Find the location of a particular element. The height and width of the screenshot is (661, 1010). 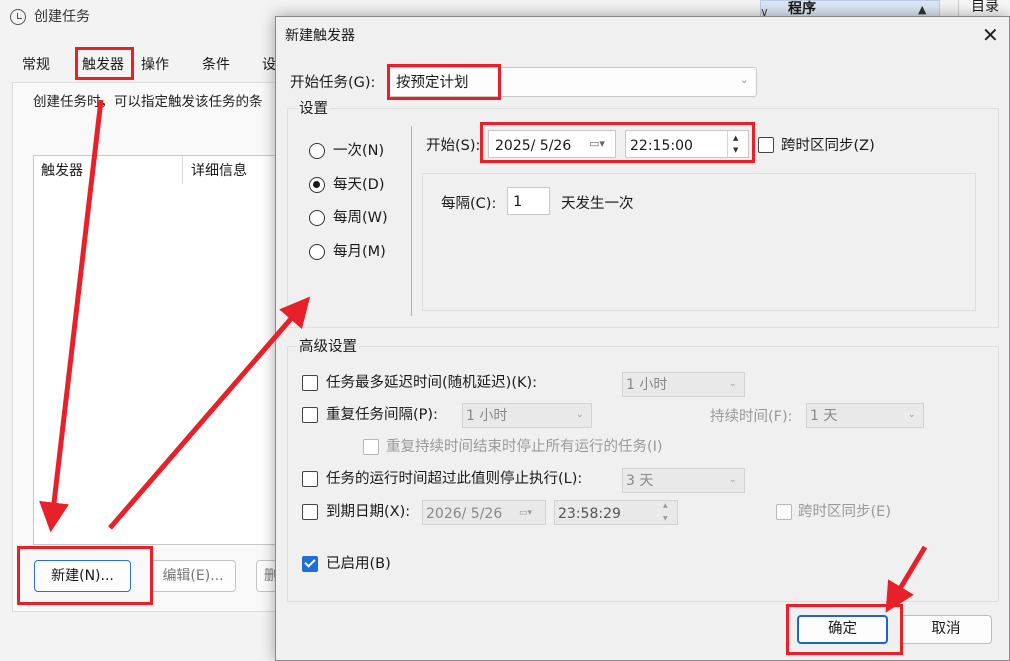

enabled-label: 已启用(B) is located at coordinates (358, 564).